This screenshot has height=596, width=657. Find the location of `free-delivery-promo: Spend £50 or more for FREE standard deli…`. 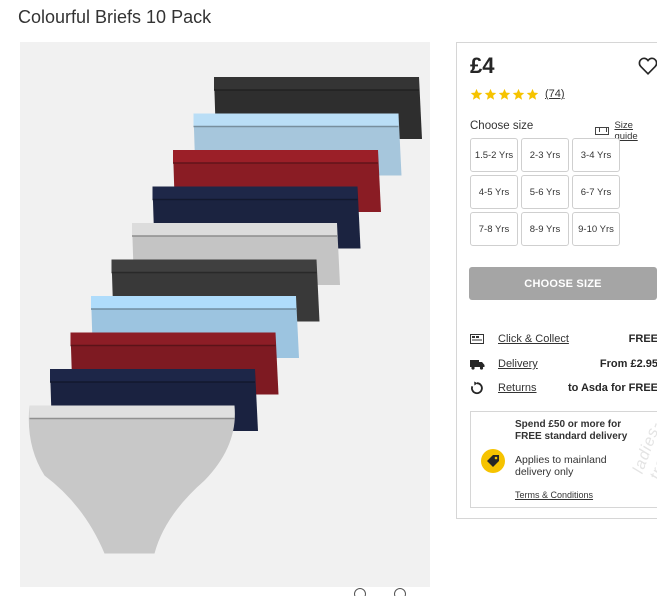

free-delivery-promo: Spend £50 or more for FREE standard deli… is located at coordinates (563, 459).